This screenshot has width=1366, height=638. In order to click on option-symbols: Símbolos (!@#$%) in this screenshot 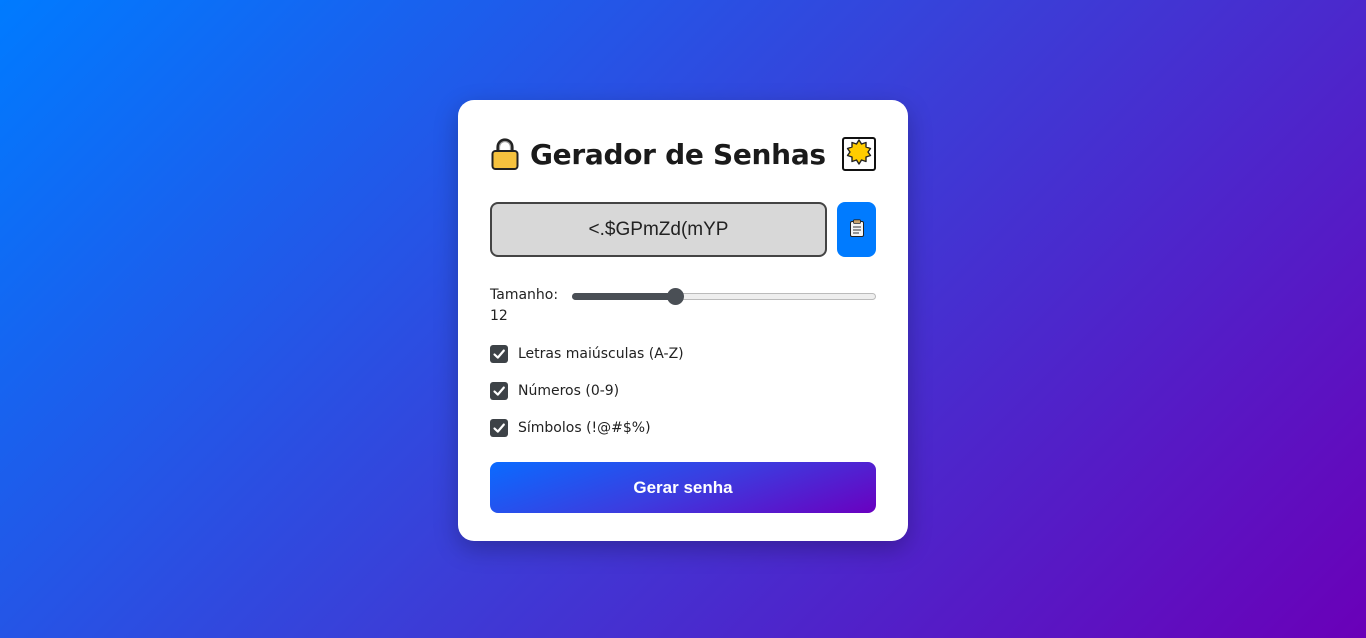, I will do `click(683, 428)`.